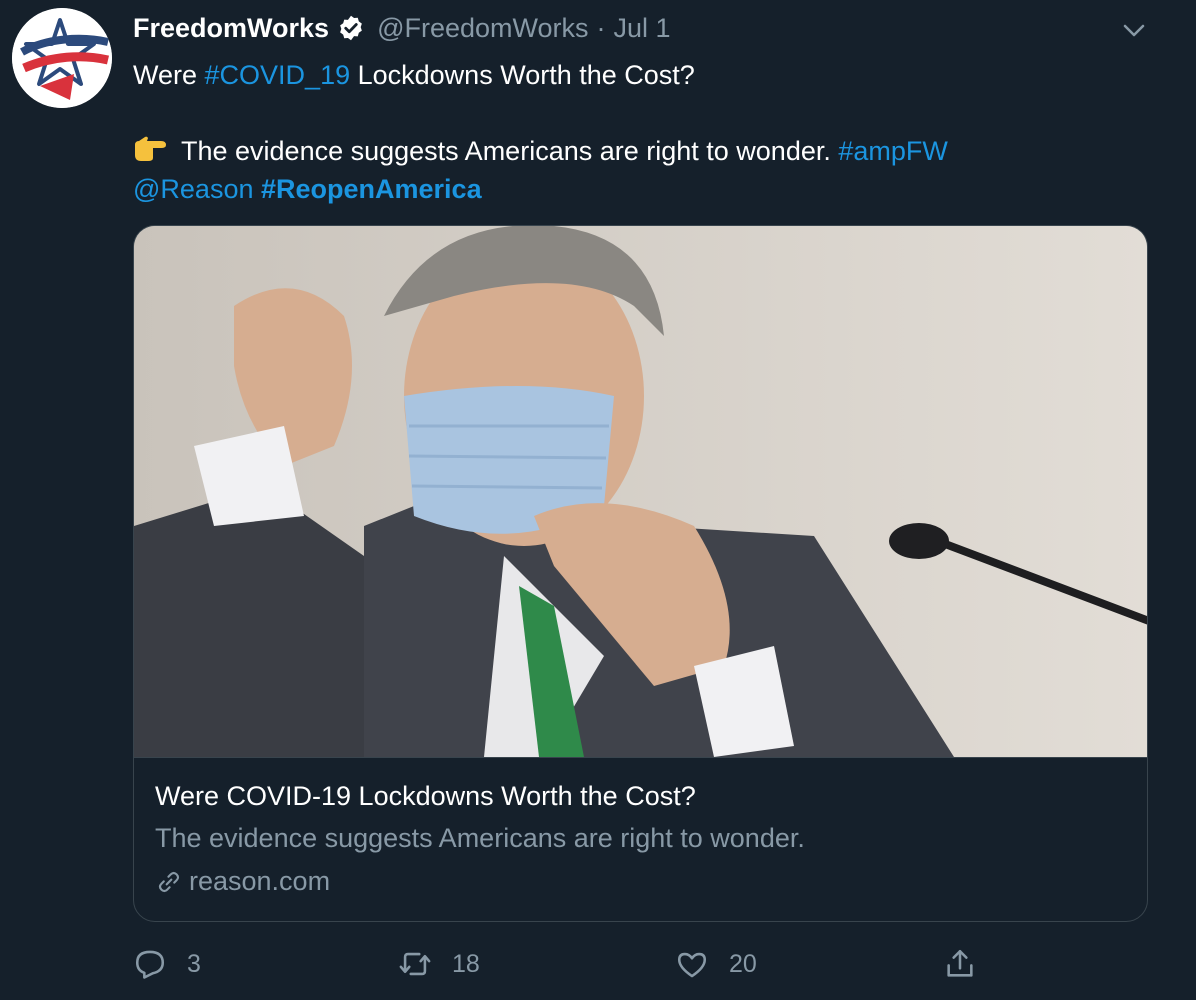 This screenshot has height=1000, width=1196. I want to click on tweet-text-line-1: Were #COVID_19 Lockdowns Worth the Cost?, so click(638, 75).